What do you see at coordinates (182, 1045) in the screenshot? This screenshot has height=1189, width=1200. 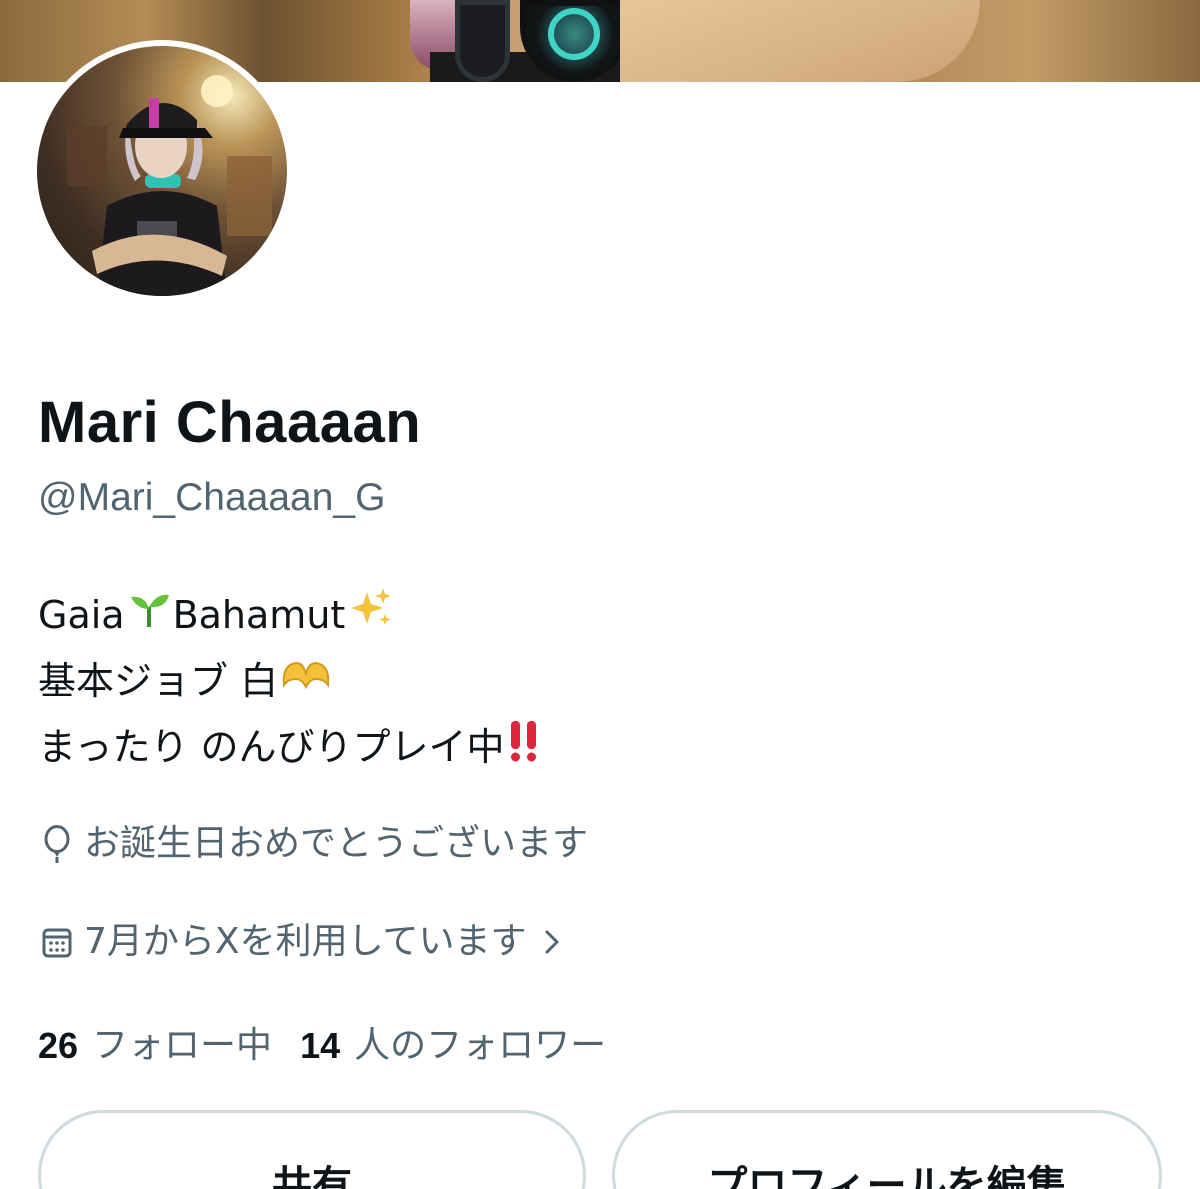 I see `following-label: フォロー中` at bounding box center [182, 1045].